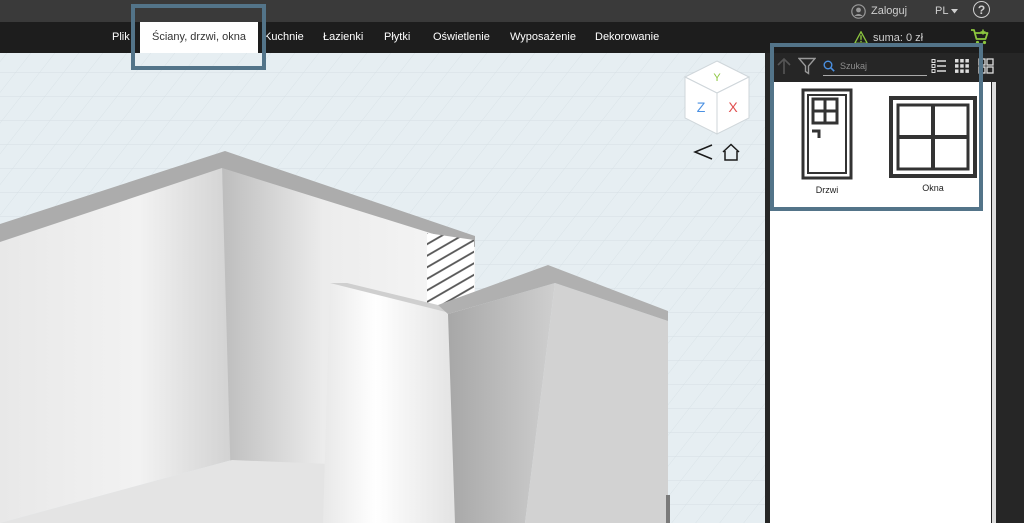  What do you see at coordinates (827, 190) in the screenshot?
I see `catalog-item-label: Drzwi` at bounding box center [827, 190].